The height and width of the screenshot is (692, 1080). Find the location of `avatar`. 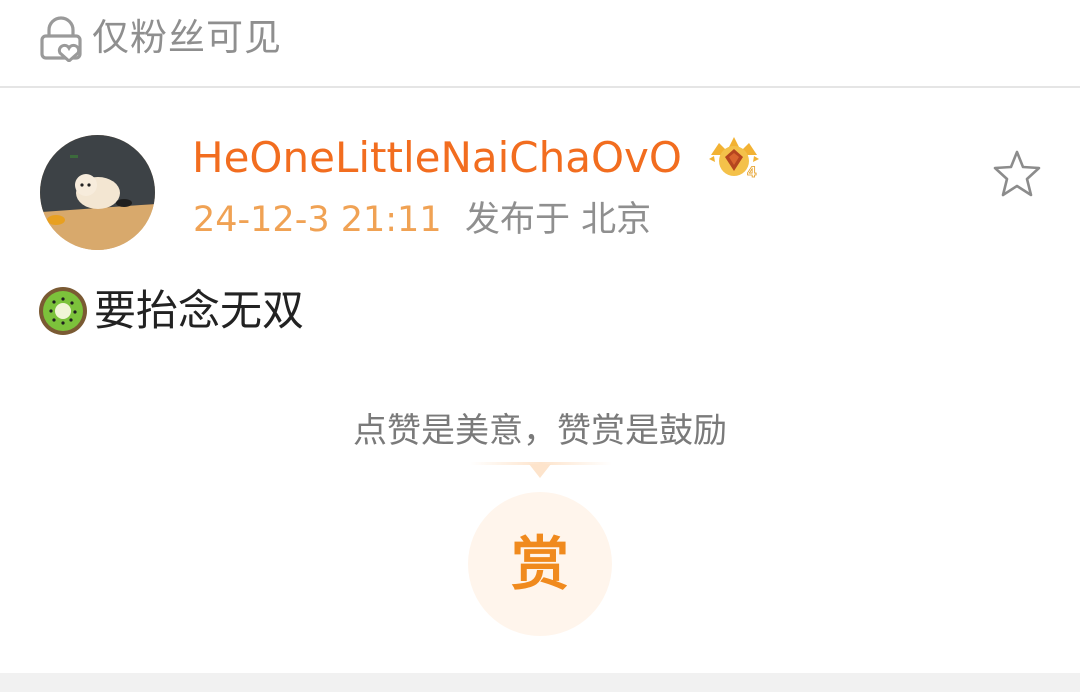

avatar is located at coordinates (97, 192).